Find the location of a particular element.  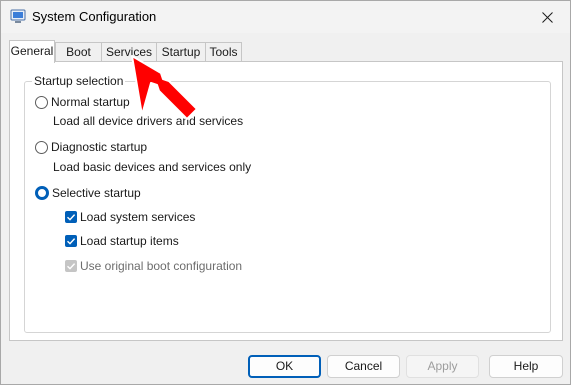

title-bar: System Configuration is located at coordinates (285, 17).